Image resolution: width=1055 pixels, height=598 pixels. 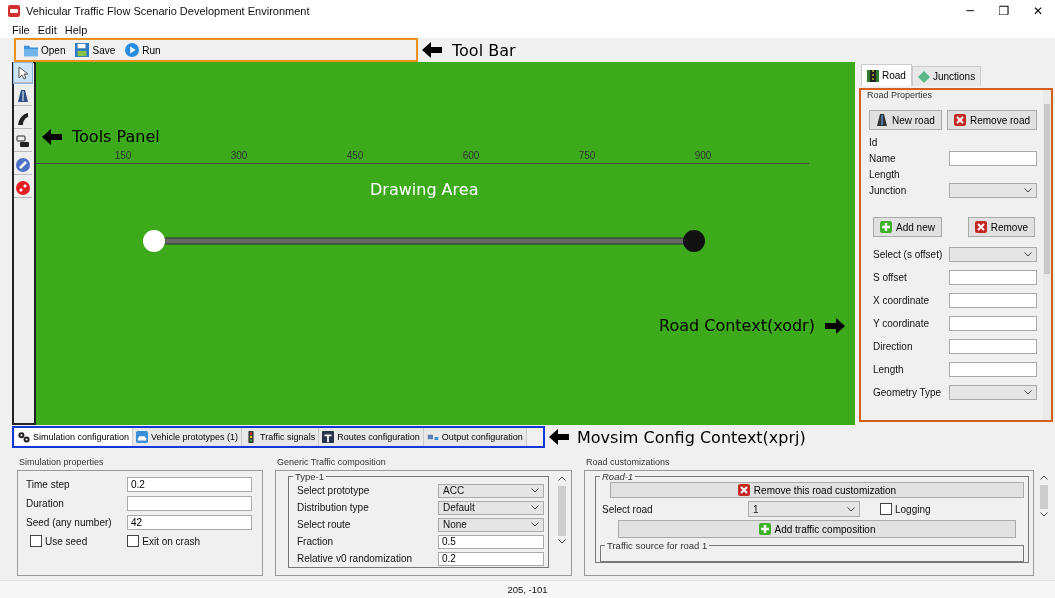 I want to click on ruler-label: 600, so click(x=471, y=155).